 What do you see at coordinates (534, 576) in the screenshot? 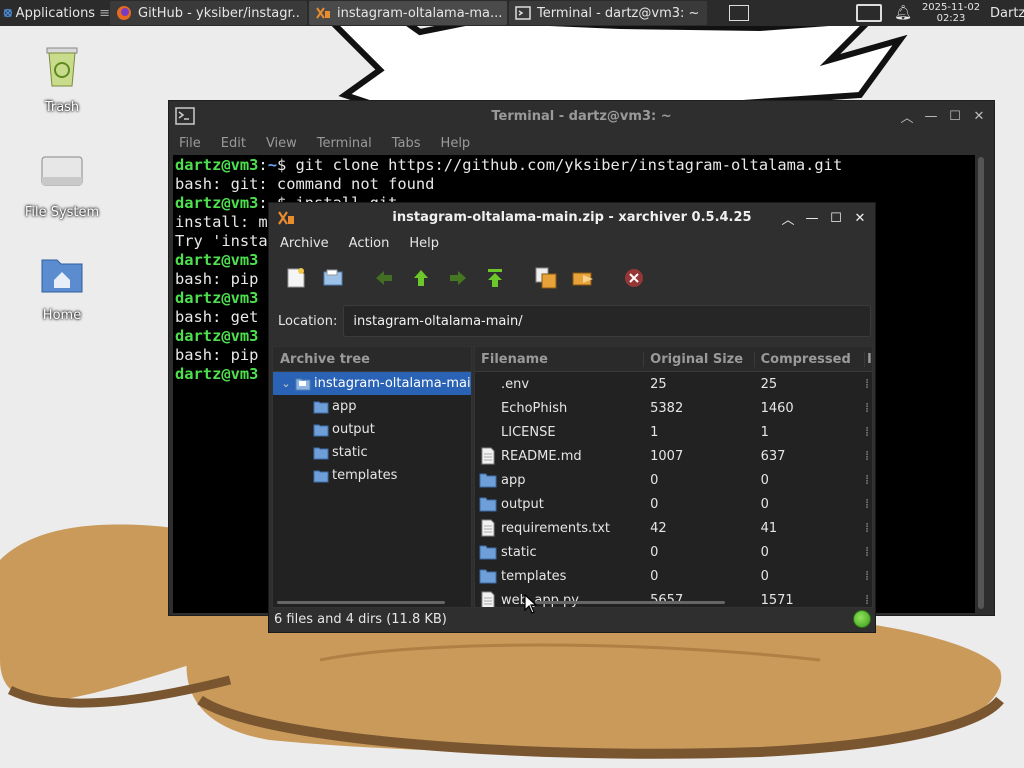
I see `file-name: templates` at bounding box center [534, 576].